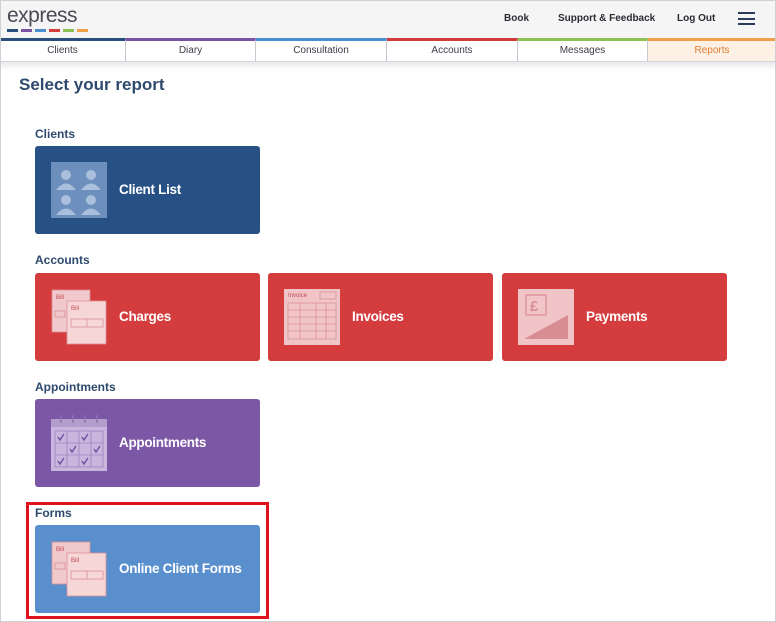 This screenshot has width=776, height=622. Describe the element at coordinates (583, 49) in the screenshot. I see `tab-messages: Messages` at that location.